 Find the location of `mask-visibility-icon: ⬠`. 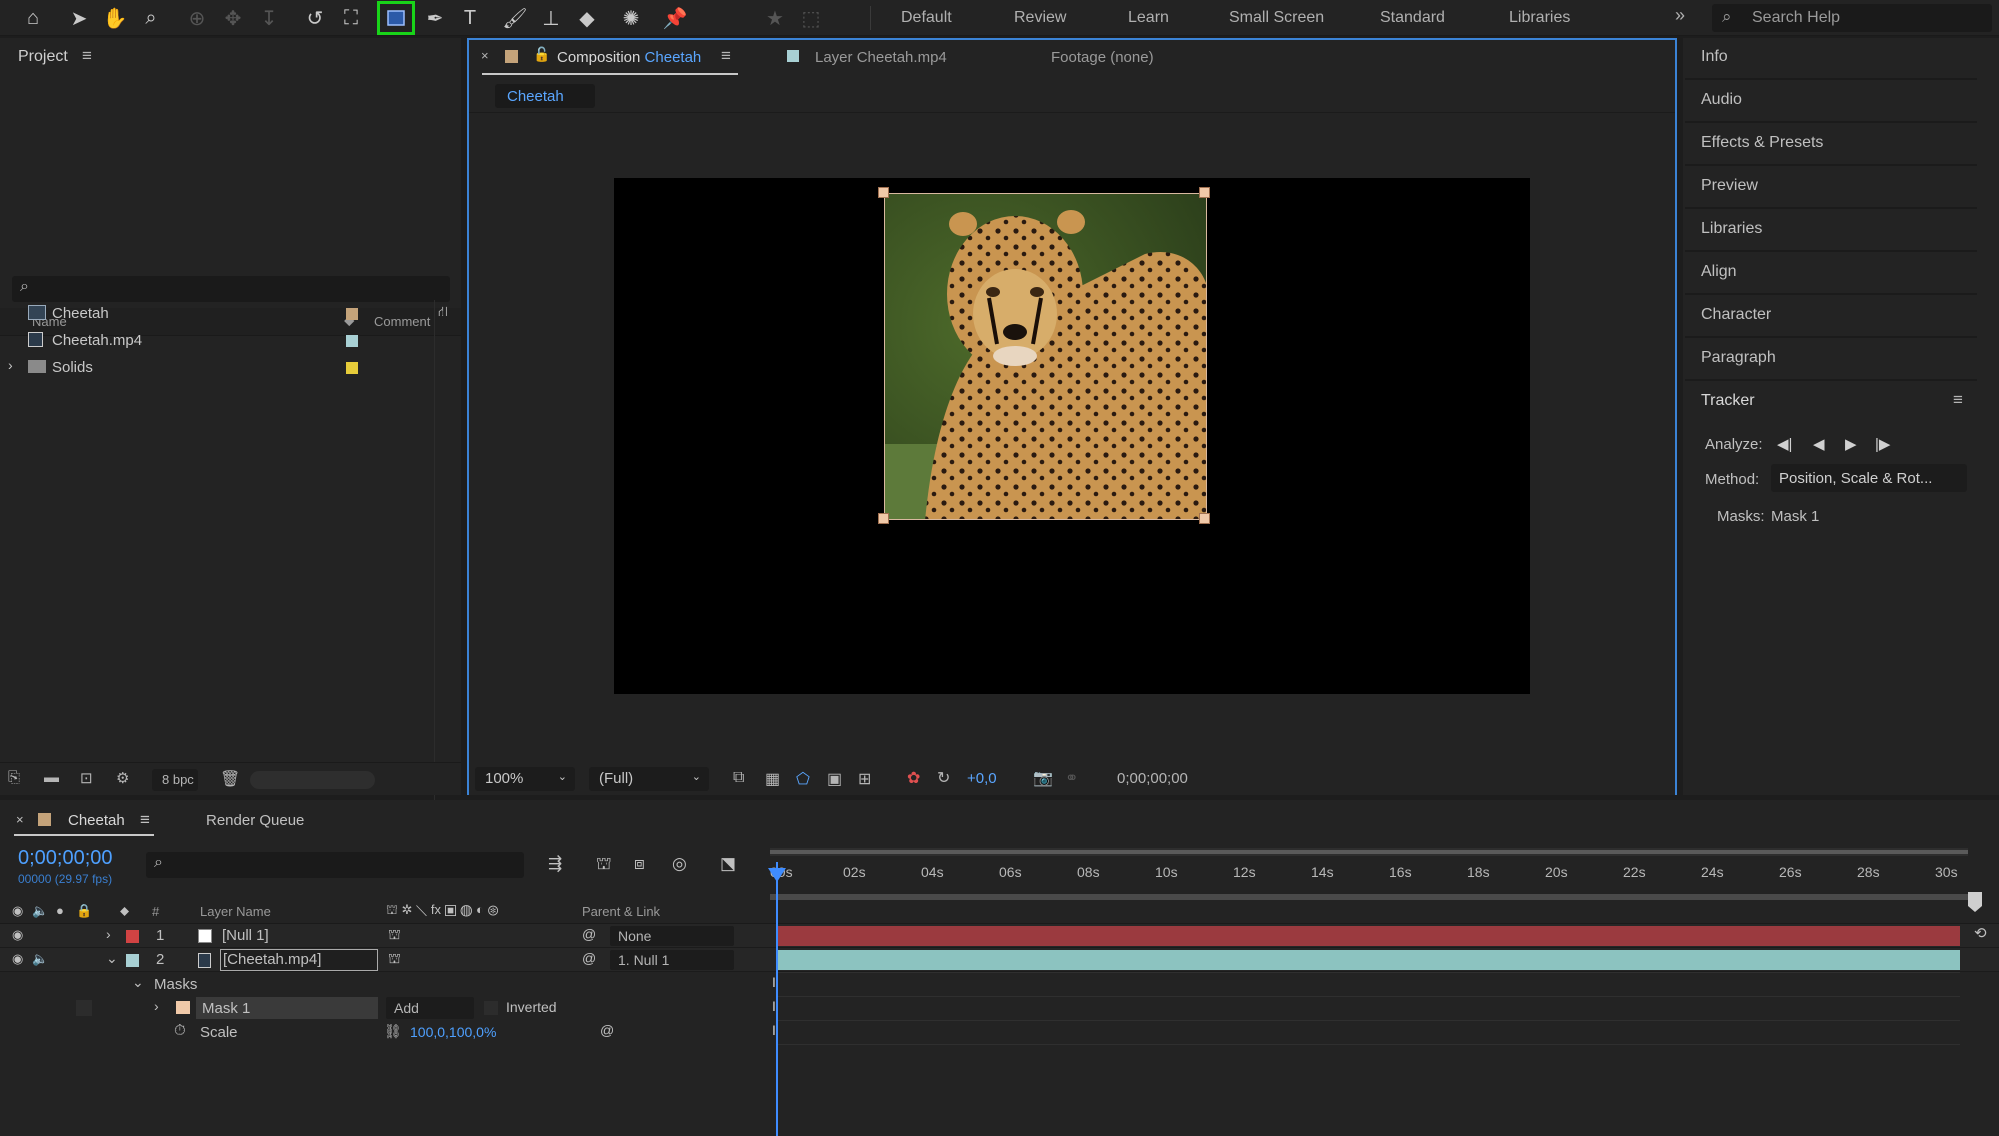

mask-visibility-icon: ⬠ is located at coordinates (803, 779).